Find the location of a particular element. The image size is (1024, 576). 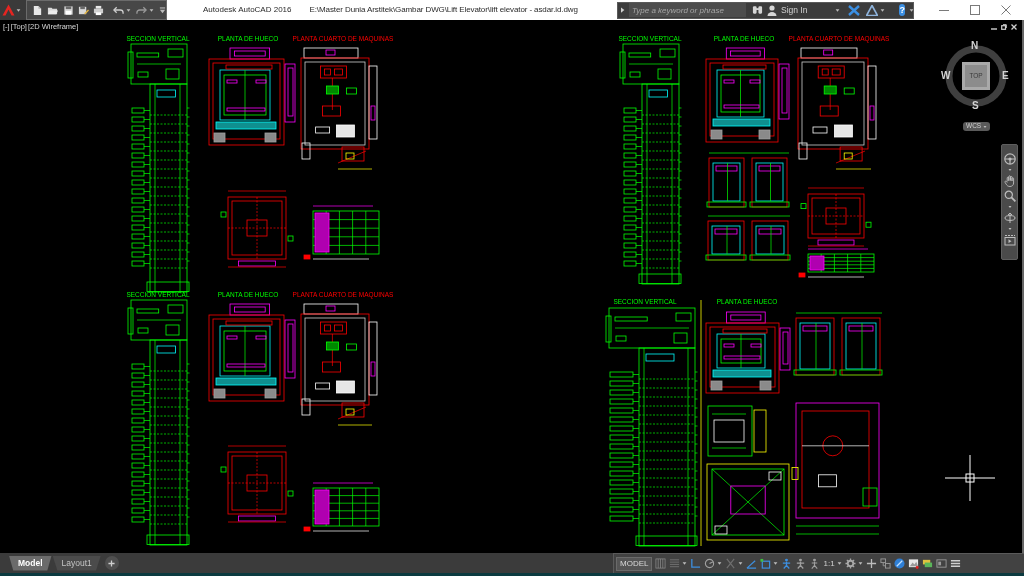

save-icon is located at coordinates (68, 10).